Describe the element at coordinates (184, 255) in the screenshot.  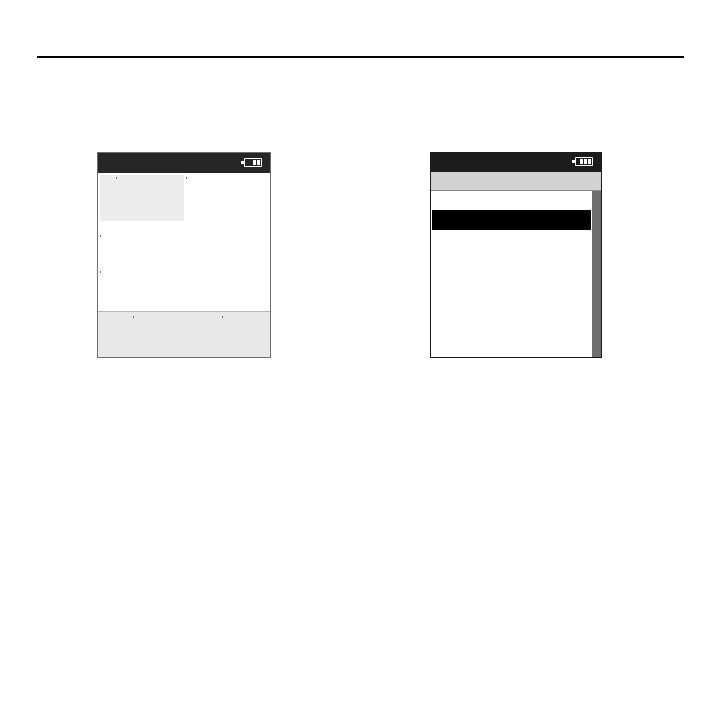
I see `device-screen-left` at that location.